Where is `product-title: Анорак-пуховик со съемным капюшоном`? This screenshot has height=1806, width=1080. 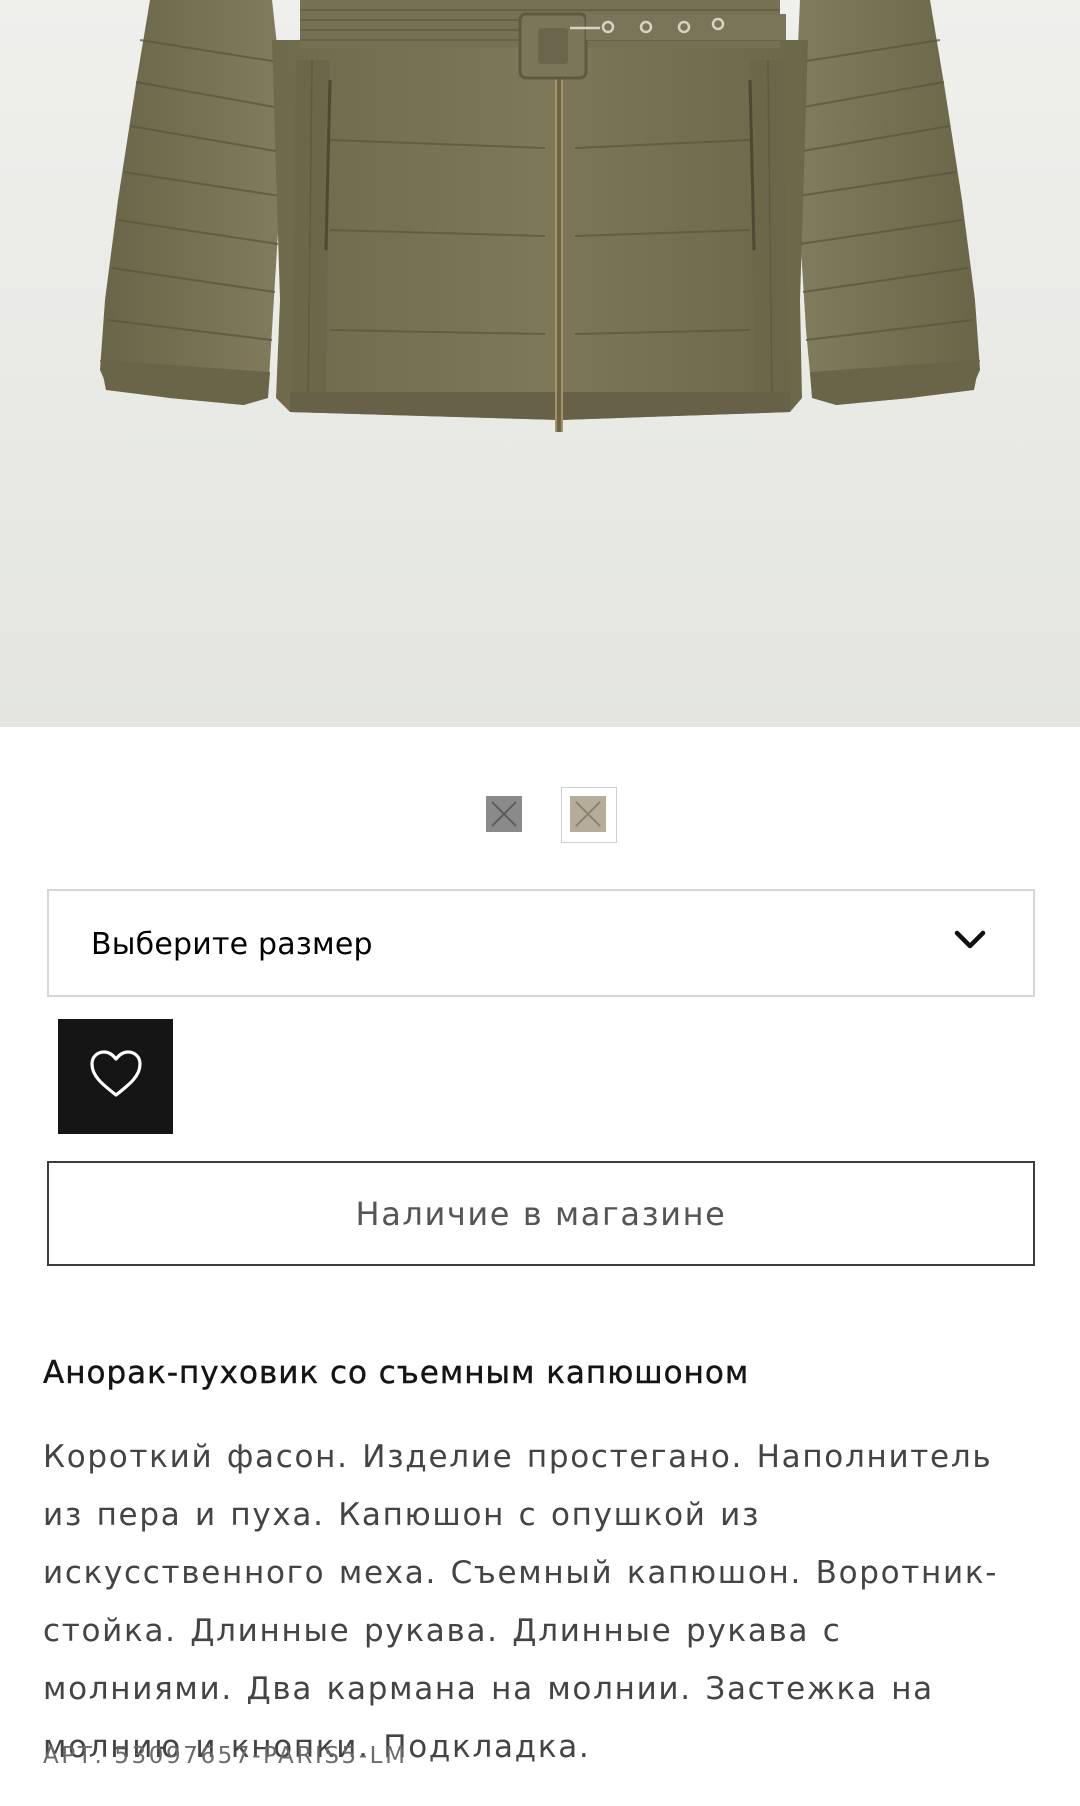
product-title: Анорак-пуховик со съемным капюшоном is located at coordinates (396, 1373).